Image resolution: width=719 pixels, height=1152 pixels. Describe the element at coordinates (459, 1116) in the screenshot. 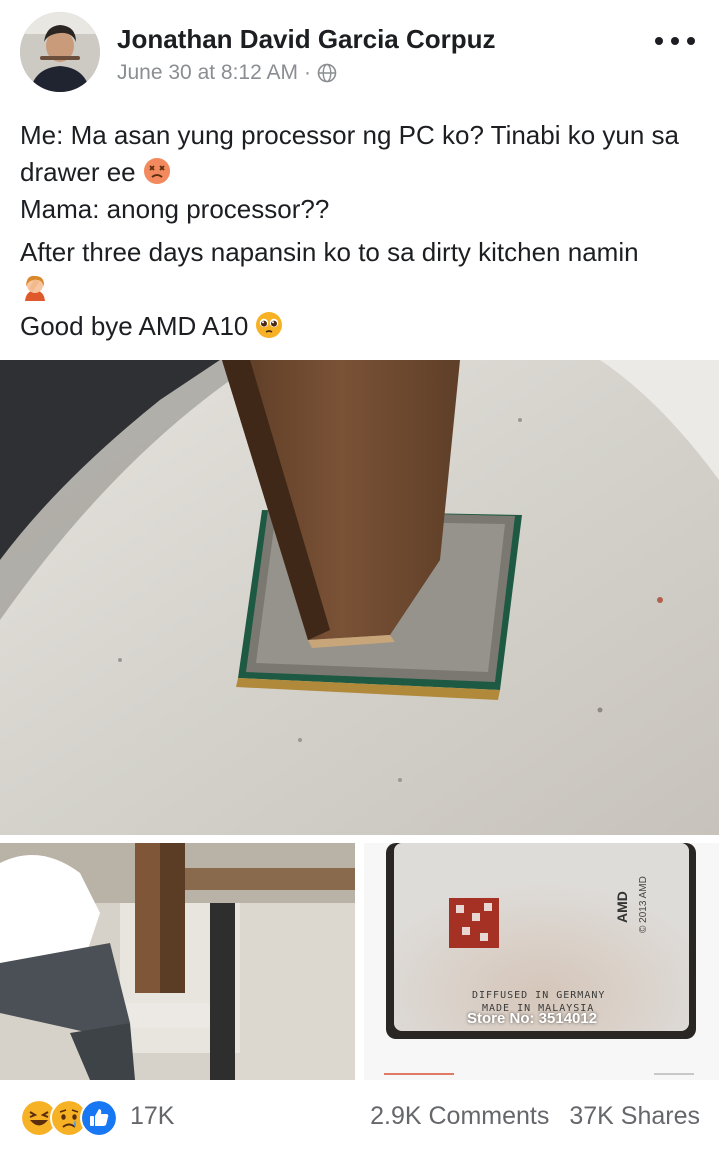

I see `comments-count: 2.9K Comments` at that location.